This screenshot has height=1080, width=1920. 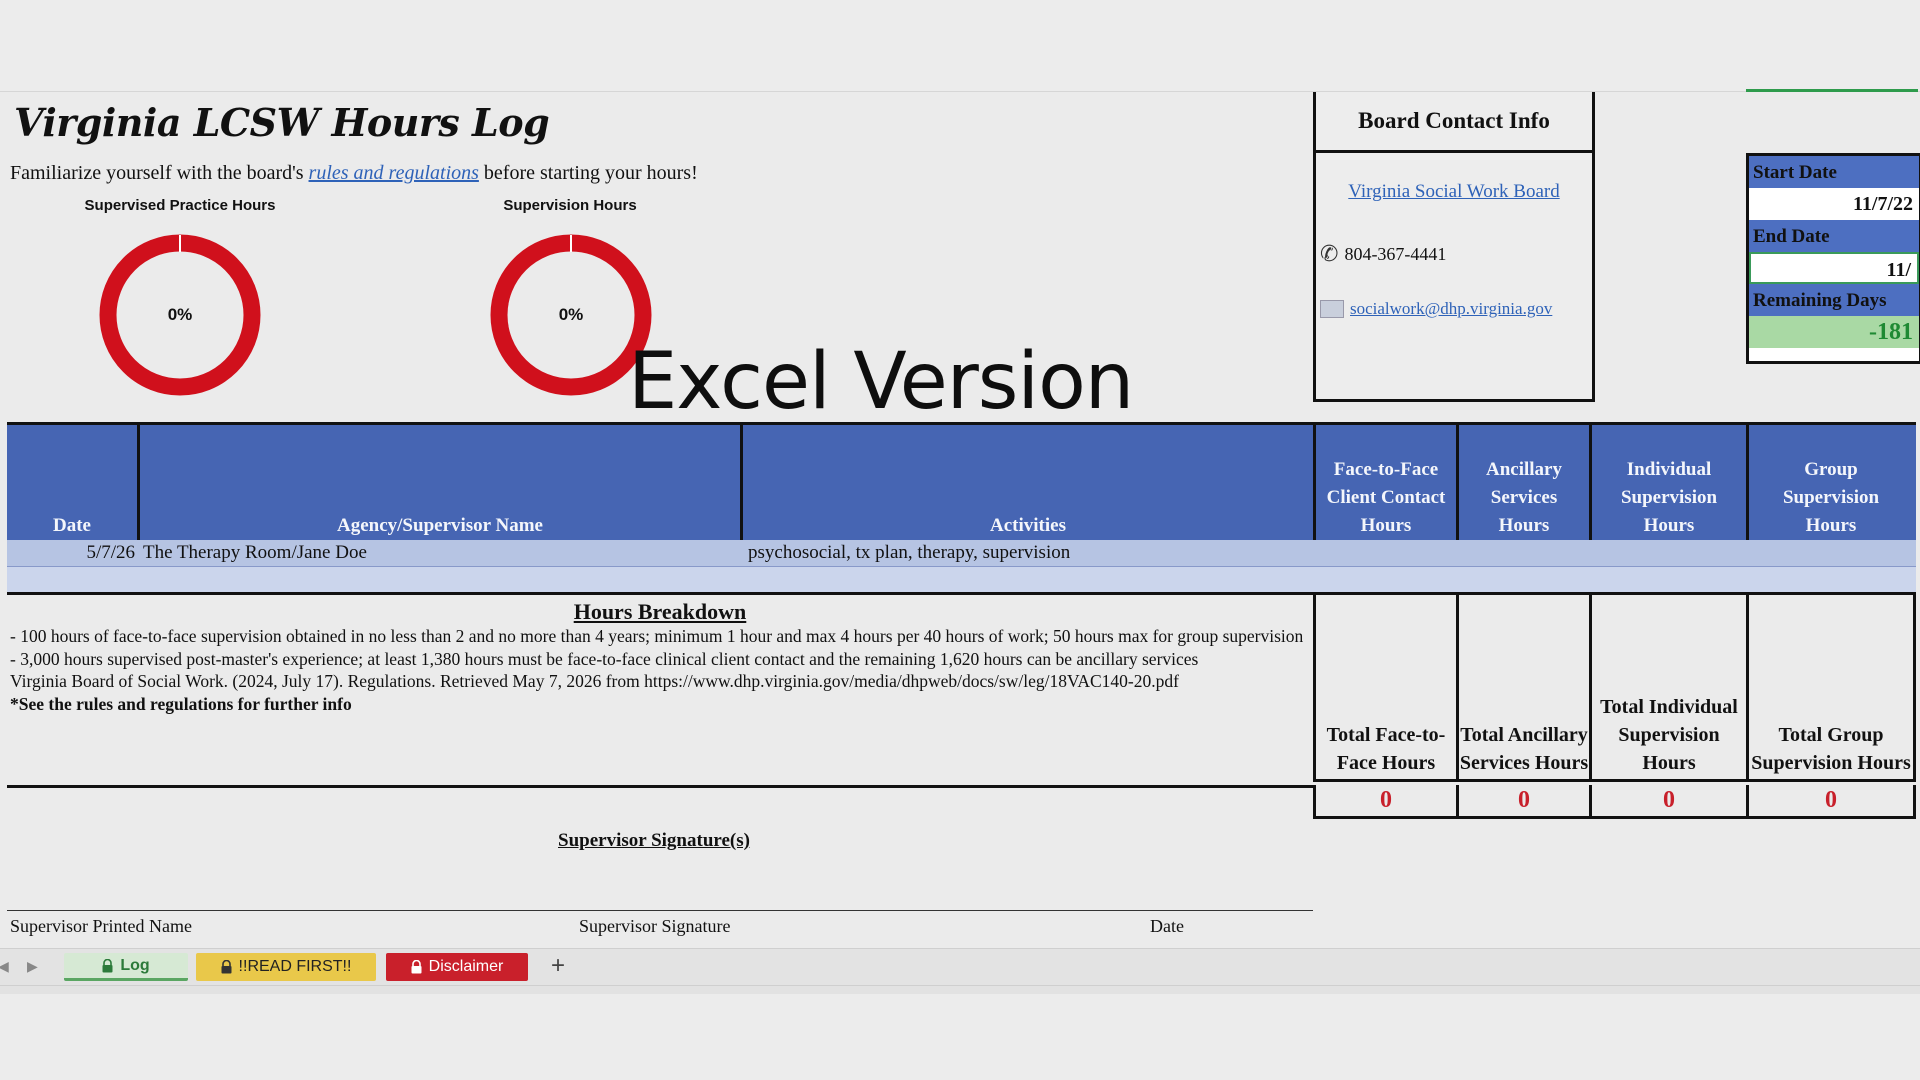 What do you see at coordinates (1028, 482) in the screenshot?
I see `header-activities: Activities` at bounding box center [1028, 482].